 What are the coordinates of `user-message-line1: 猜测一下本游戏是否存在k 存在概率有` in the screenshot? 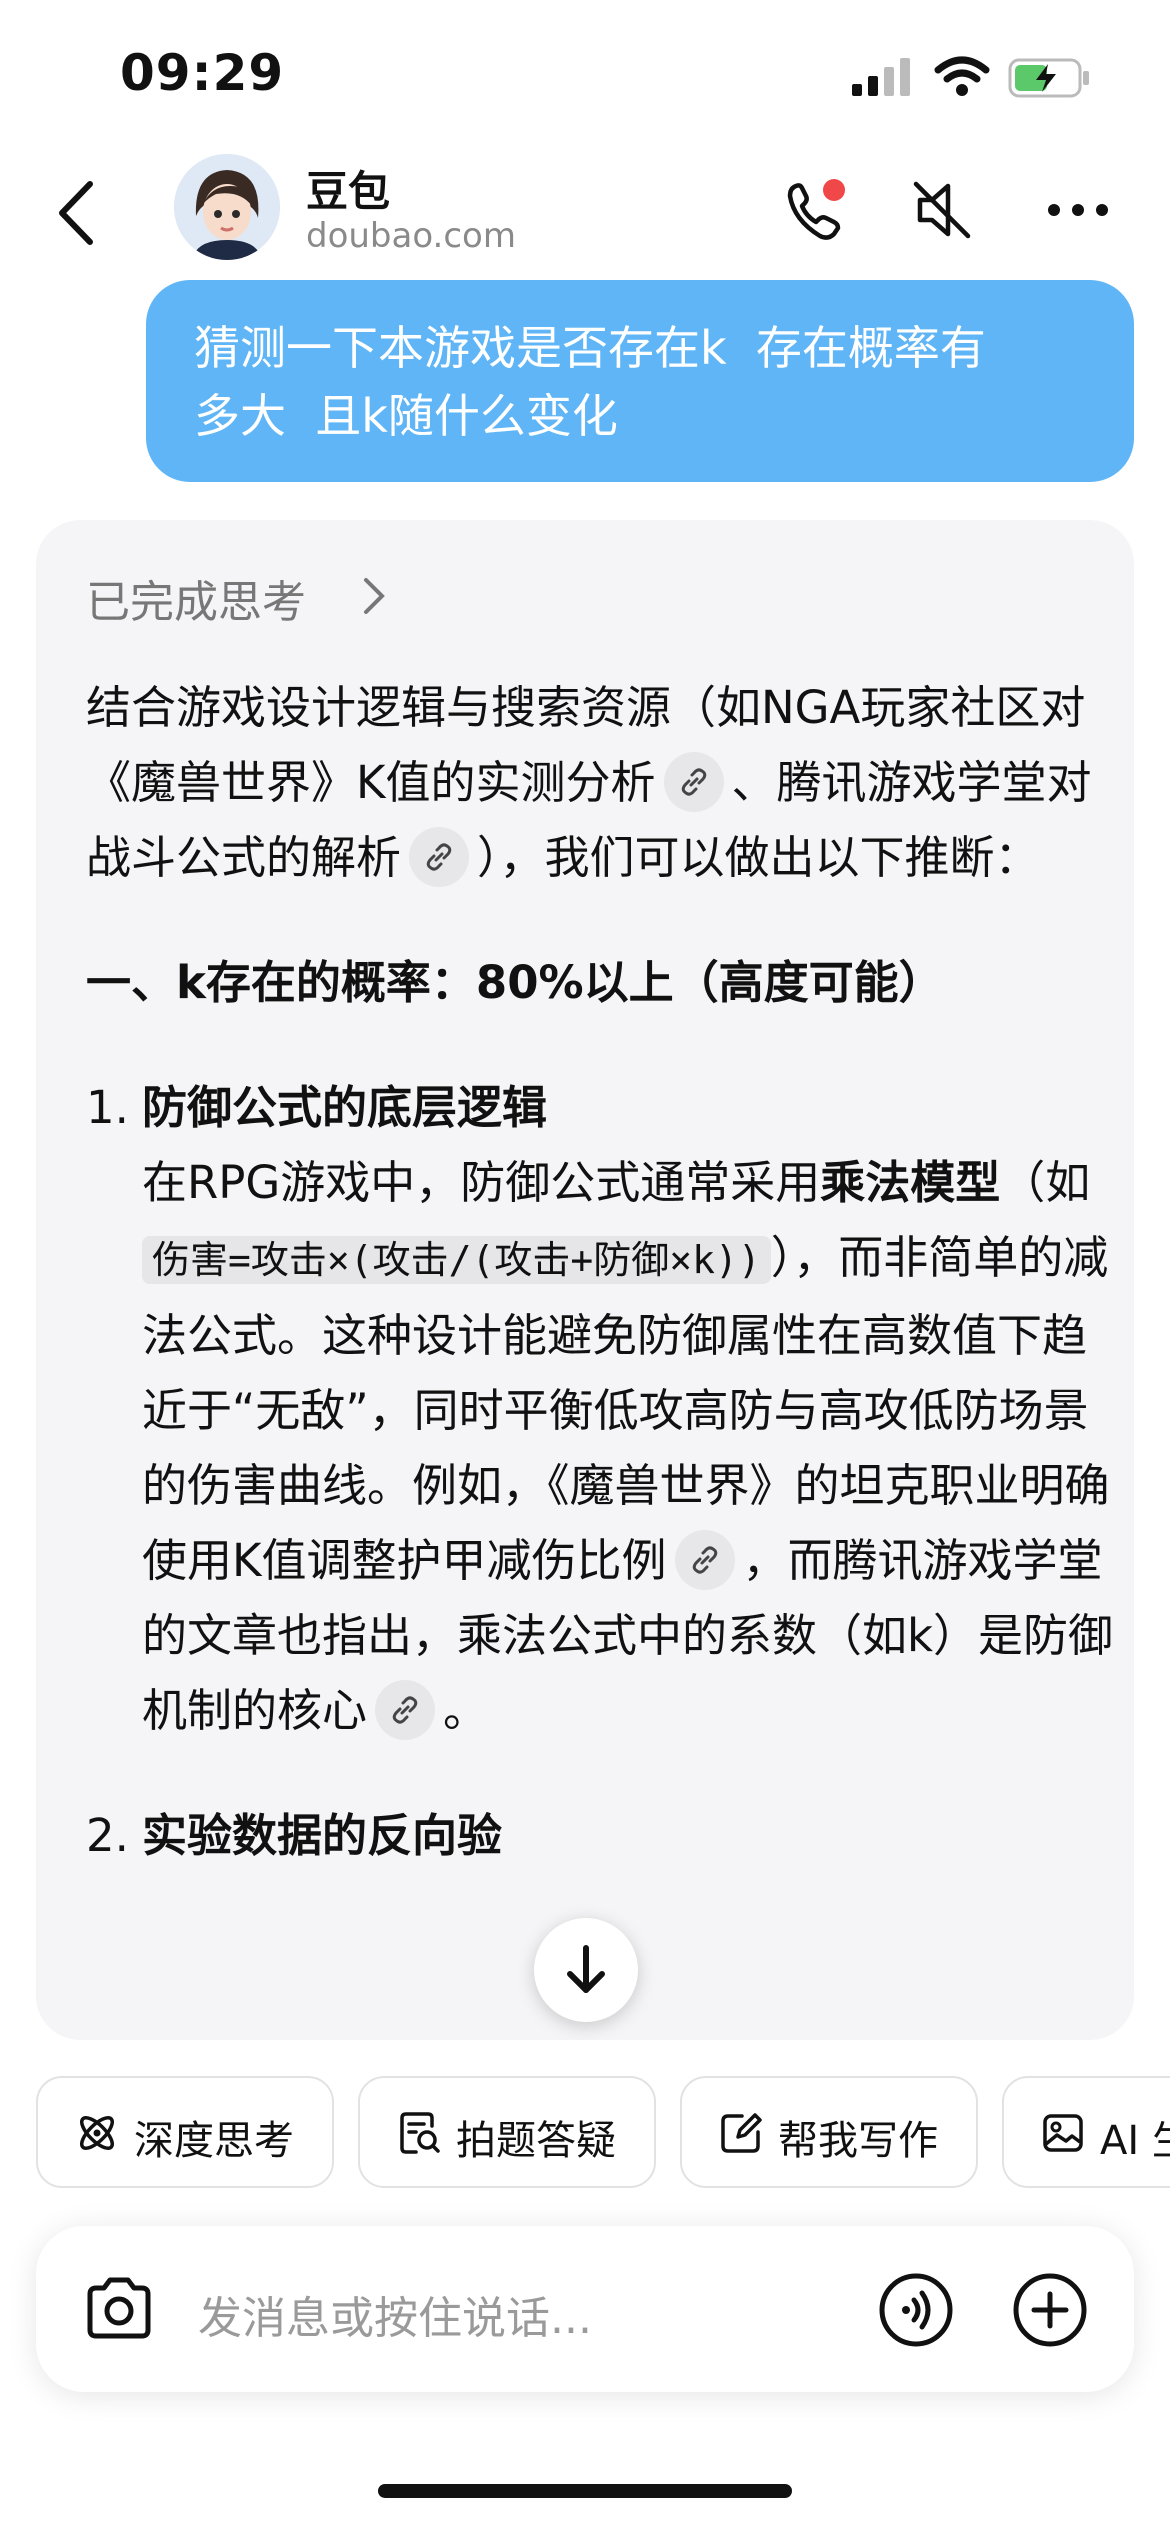 It's located at (590, 348).